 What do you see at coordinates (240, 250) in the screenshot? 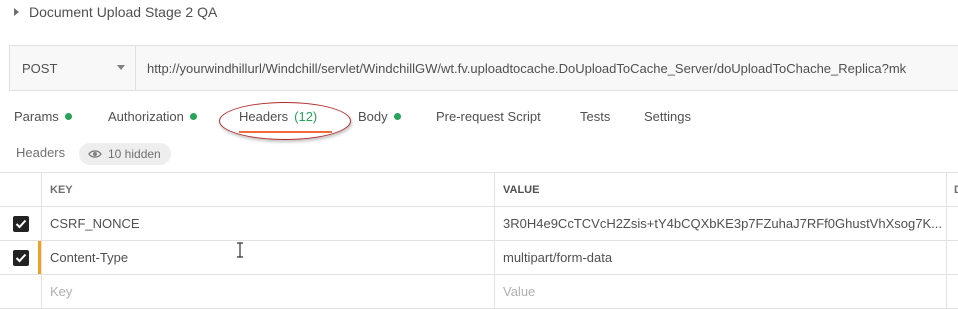
I see `text-cursor-icon` at bounding box center [240, 250].